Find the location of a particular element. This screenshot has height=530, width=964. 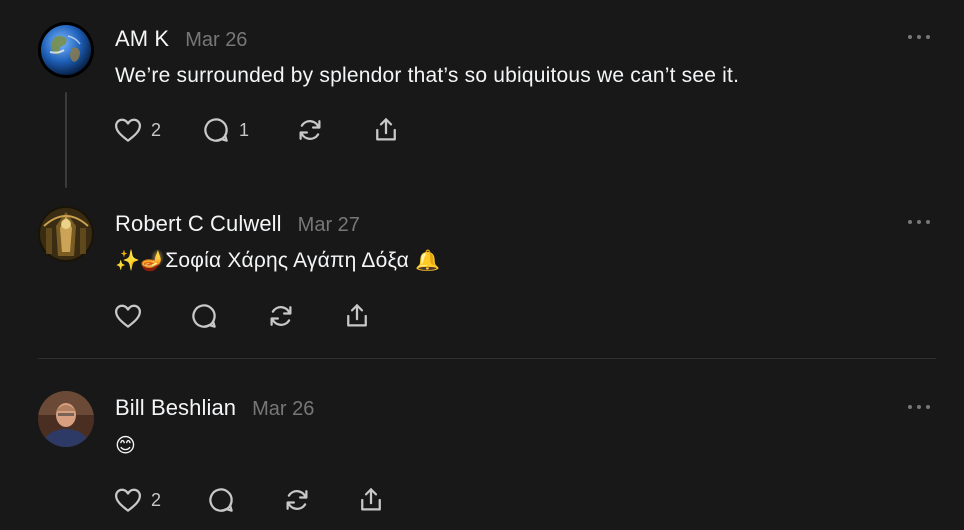

post-header: AM K Mar 26 is located at coordinates (181, 39).